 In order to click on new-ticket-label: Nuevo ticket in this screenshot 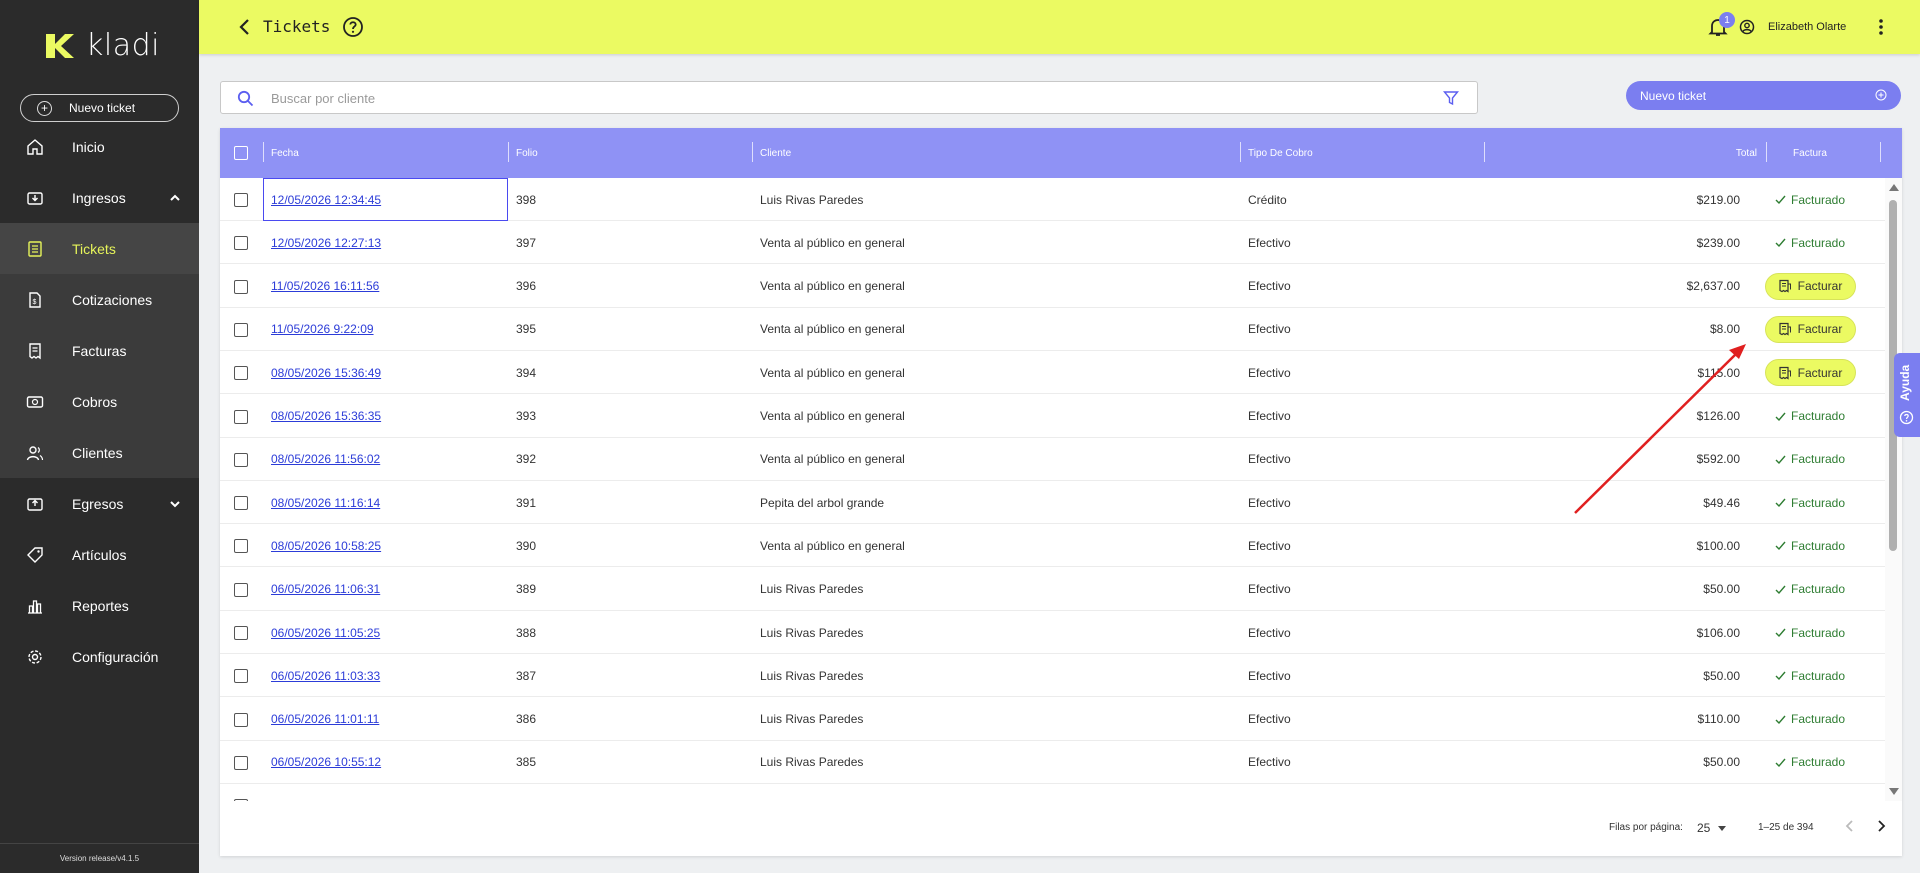, I will do `click(1673, 95)`.